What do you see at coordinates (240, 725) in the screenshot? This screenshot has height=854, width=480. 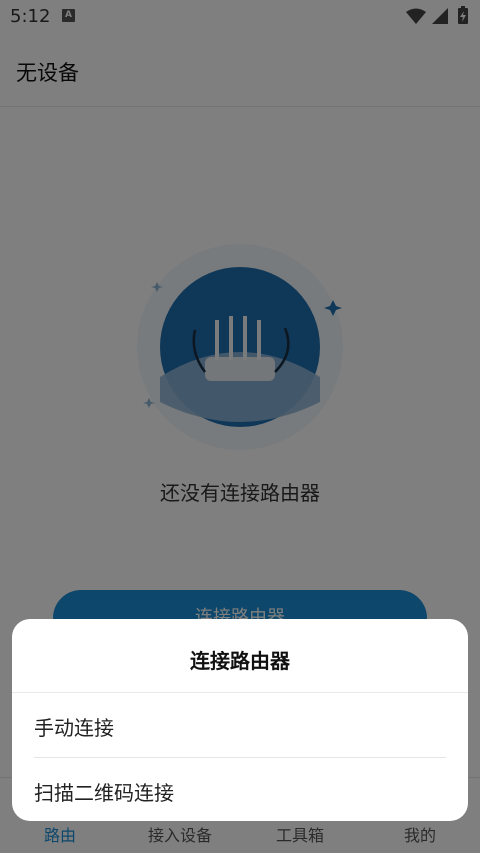 I see `manual-connect-option: 手动连接` at bounding box center [240, 725].